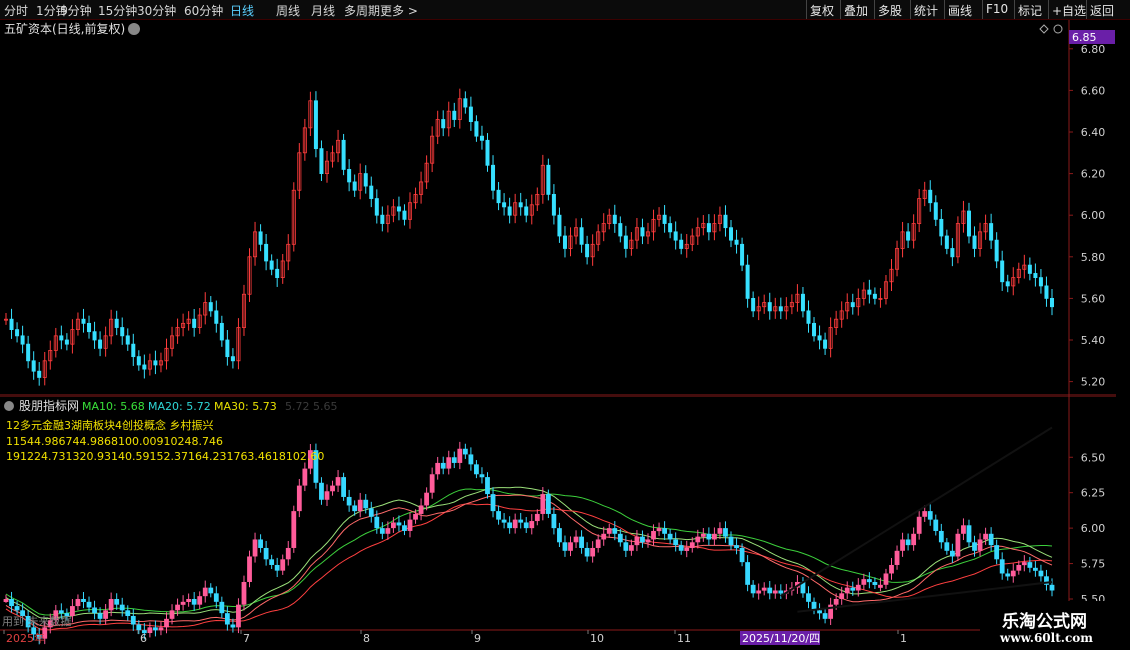  Describe the element at coordinates (362, 10) in the screenshot. I see `period-tab-9: 多周期` at that location.